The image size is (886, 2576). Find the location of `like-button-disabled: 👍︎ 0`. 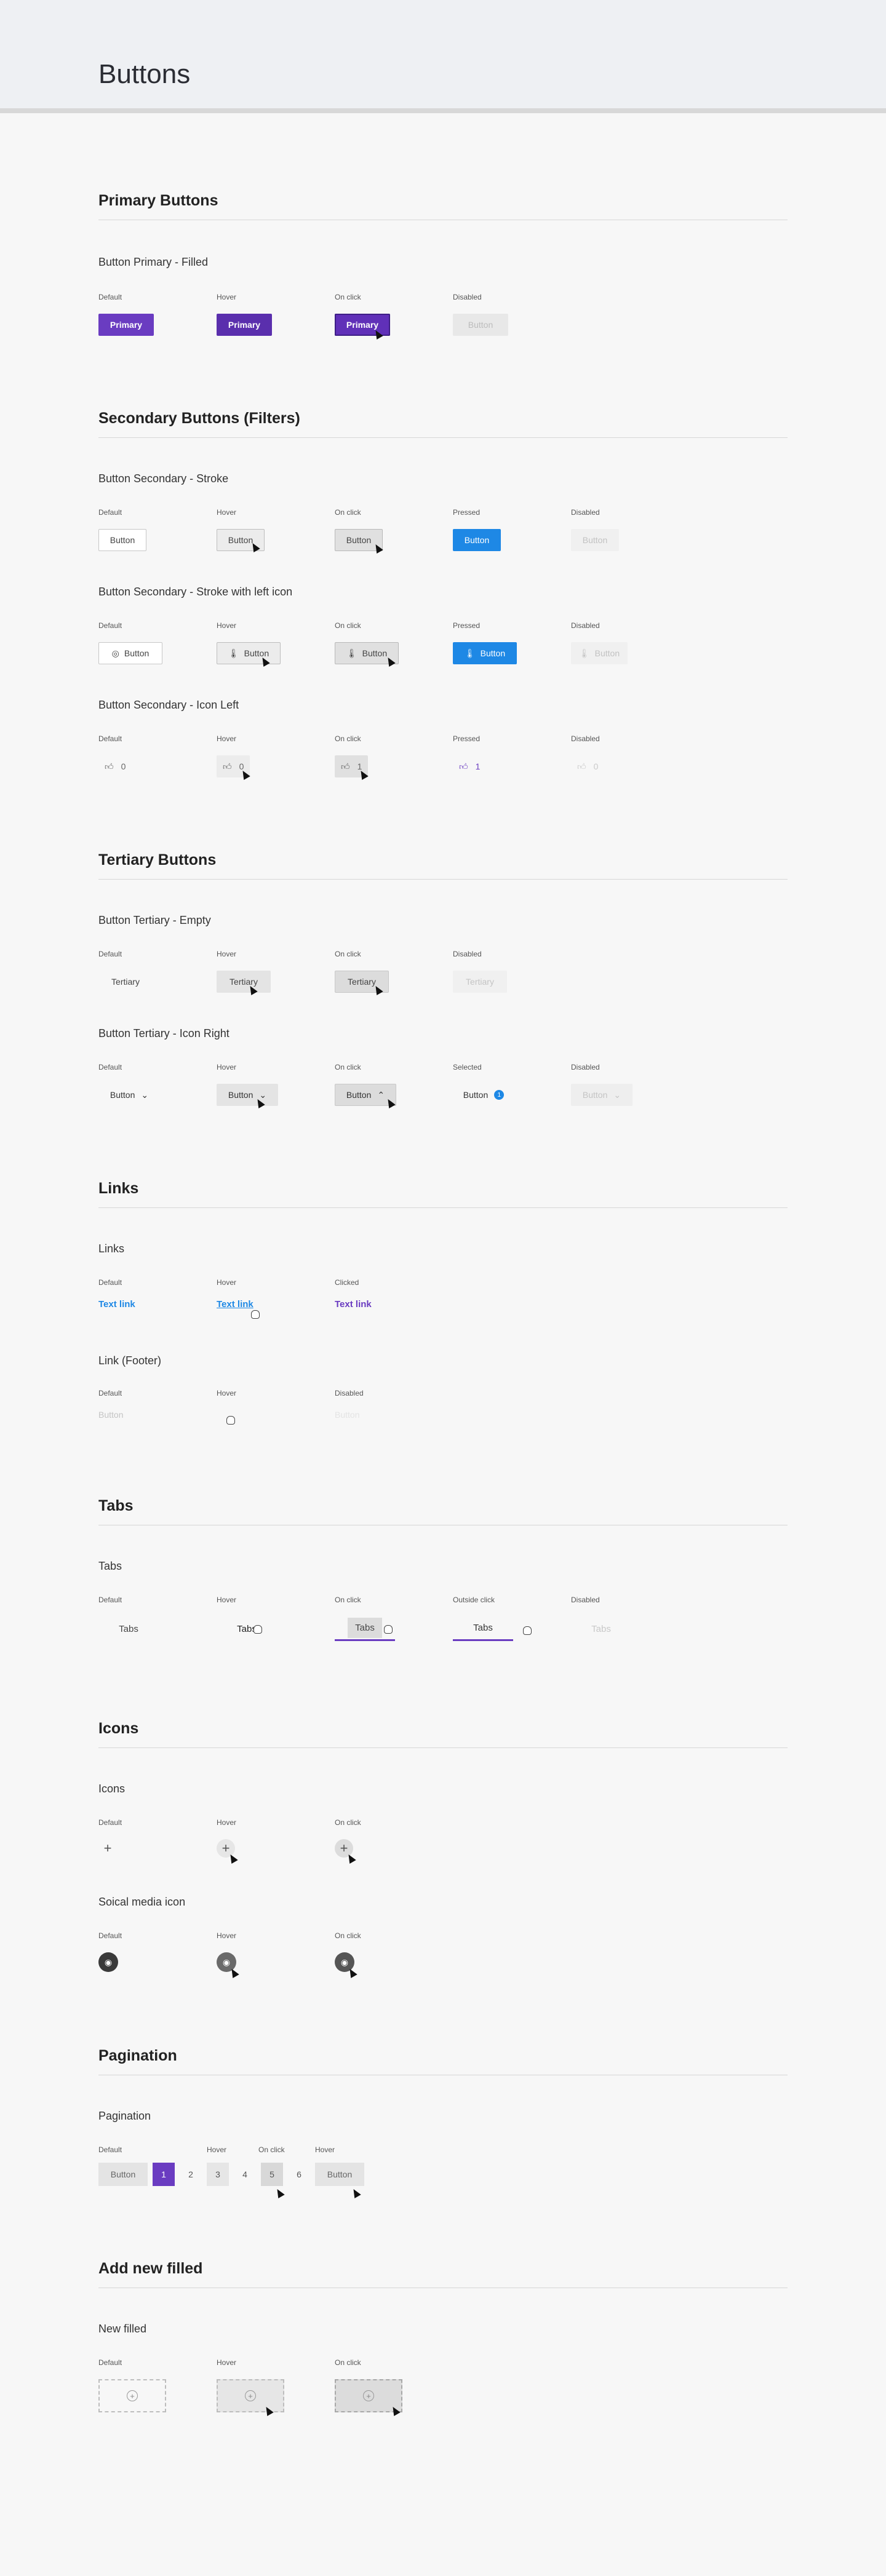

like-button-disabled: 👍︎ 0 is located at coordinates (588, 766).